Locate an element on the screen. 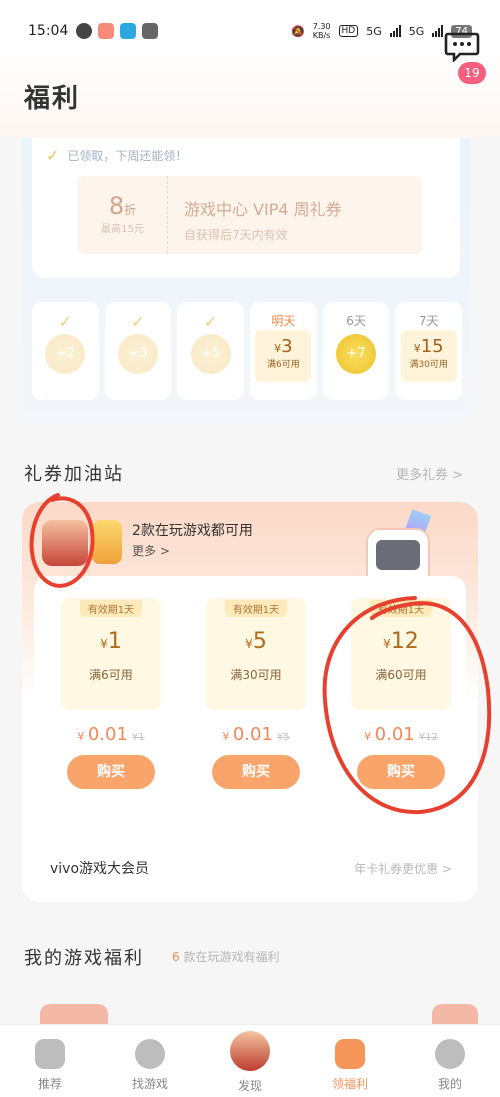 The height and width of the screenshot is (1097, 500). hd-icon: HD is located at coordinates (348, 31).